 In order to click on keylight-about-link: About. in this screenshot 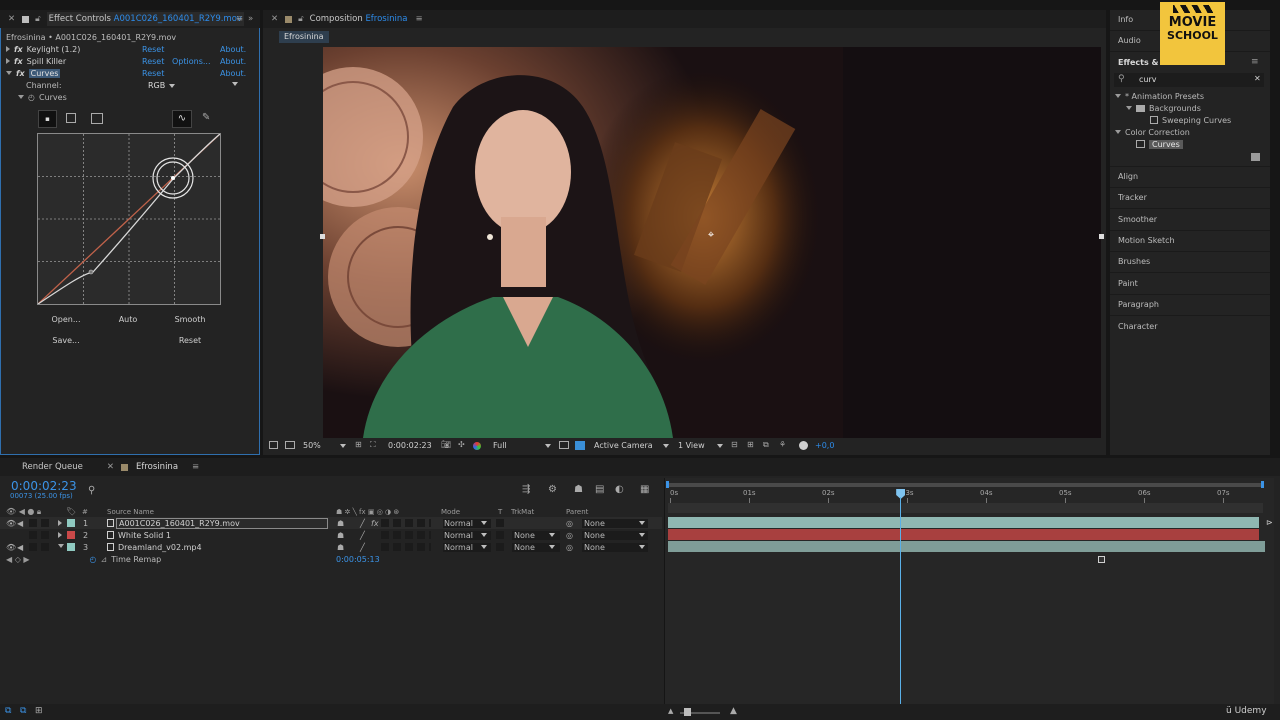, I will do `click(233, 49)`.